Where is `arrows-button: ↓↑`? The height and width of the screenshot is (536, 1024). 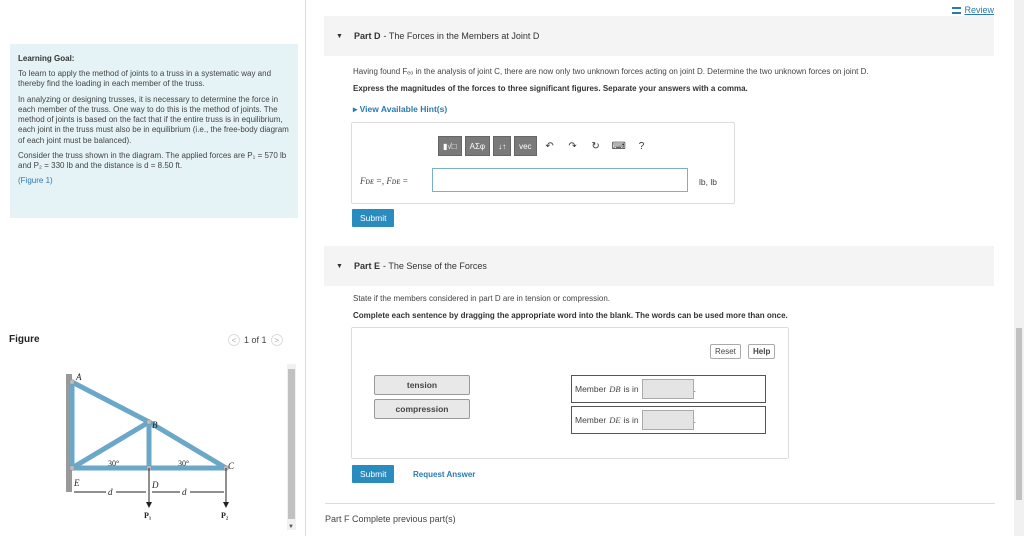
arrows-button: ↓↑ is located at coordinates (502, 146).